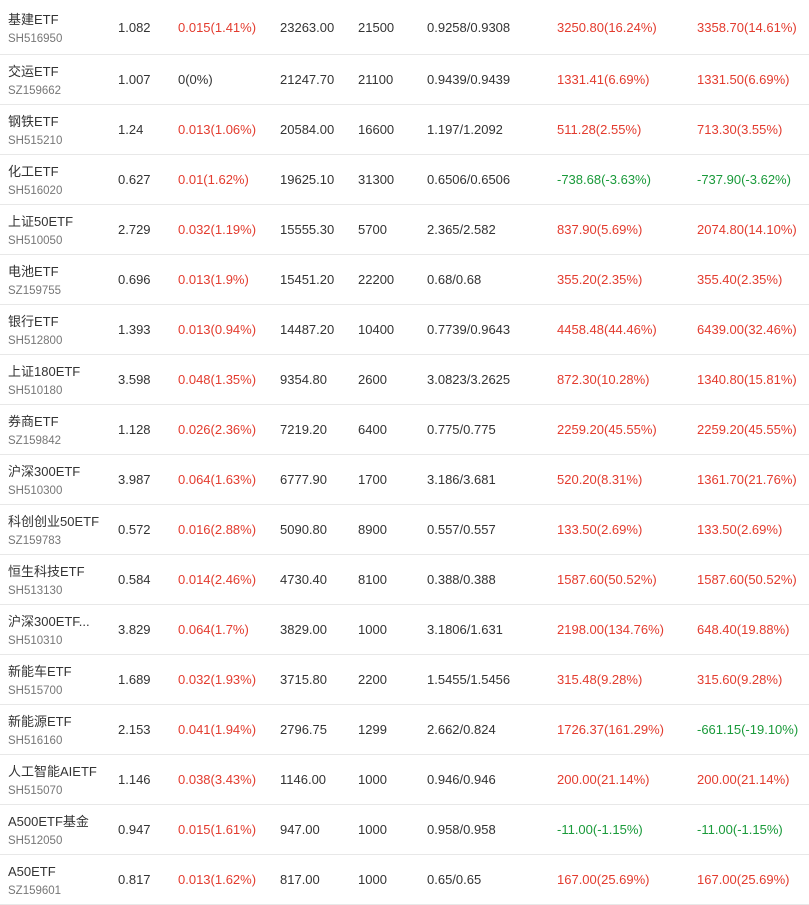 This screenshot has height=905, width=809. Describe the element at coordinates (217, 27) in the screenshot. I see `price-change: 0.015(1.41%)` at that location.